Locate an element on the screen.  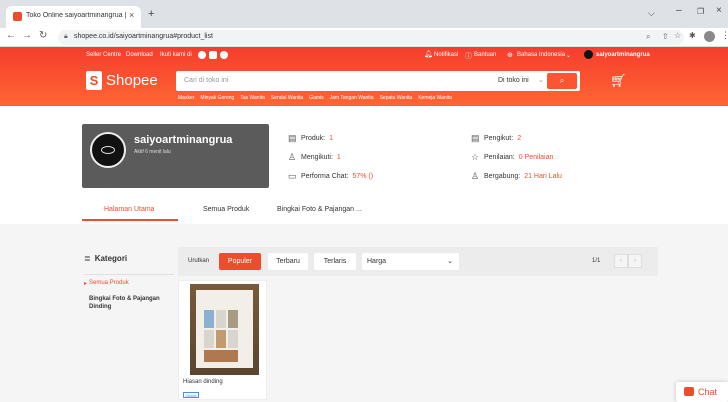
keyword-link: Jam Tangan Wanita is located at coordinates (352, 98).